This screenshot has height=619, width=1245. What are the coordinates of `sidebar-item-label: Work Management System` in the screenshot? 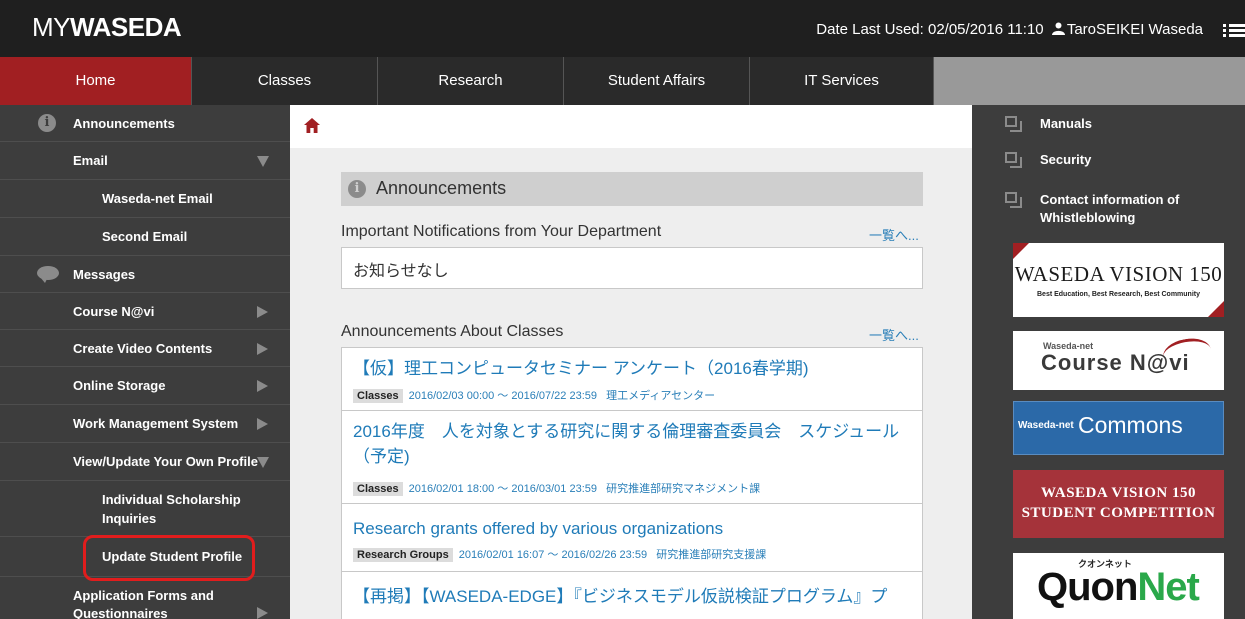 It's located at (156, 423).